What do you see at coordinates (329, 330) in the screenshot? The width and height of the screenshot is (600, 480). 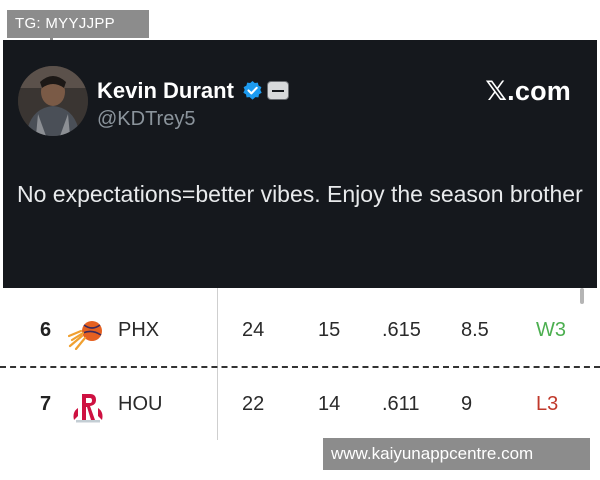 I see `losses-cell: 15` at bounding box center [329, 330].